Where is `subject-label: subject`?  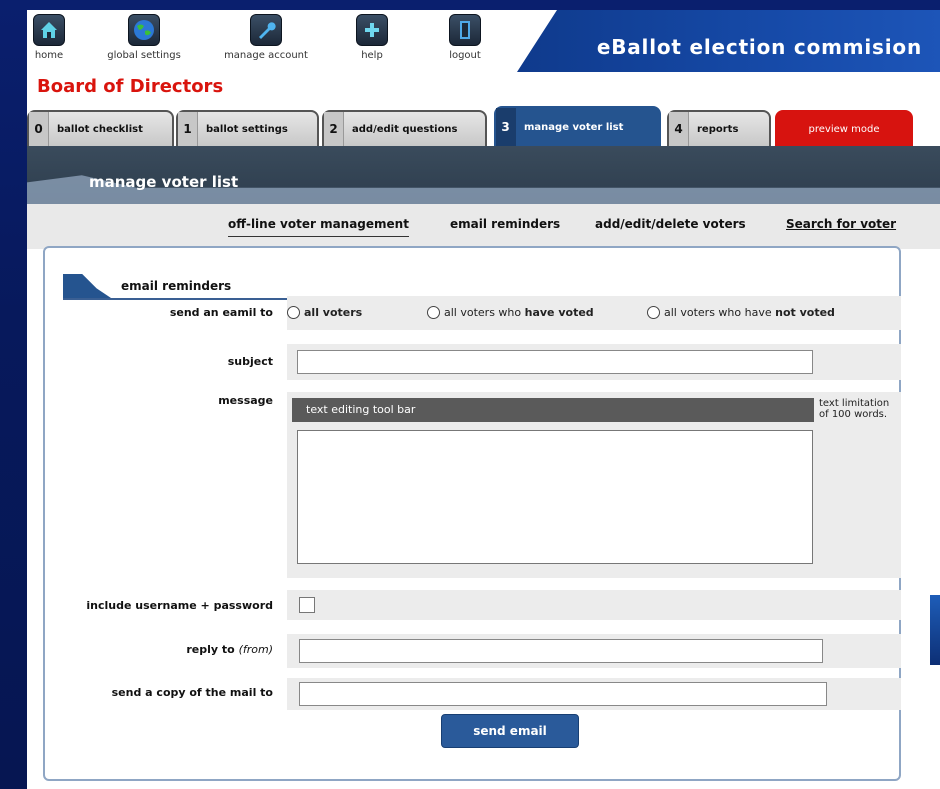 subject-label: subject is located at coordinates (250, 361).